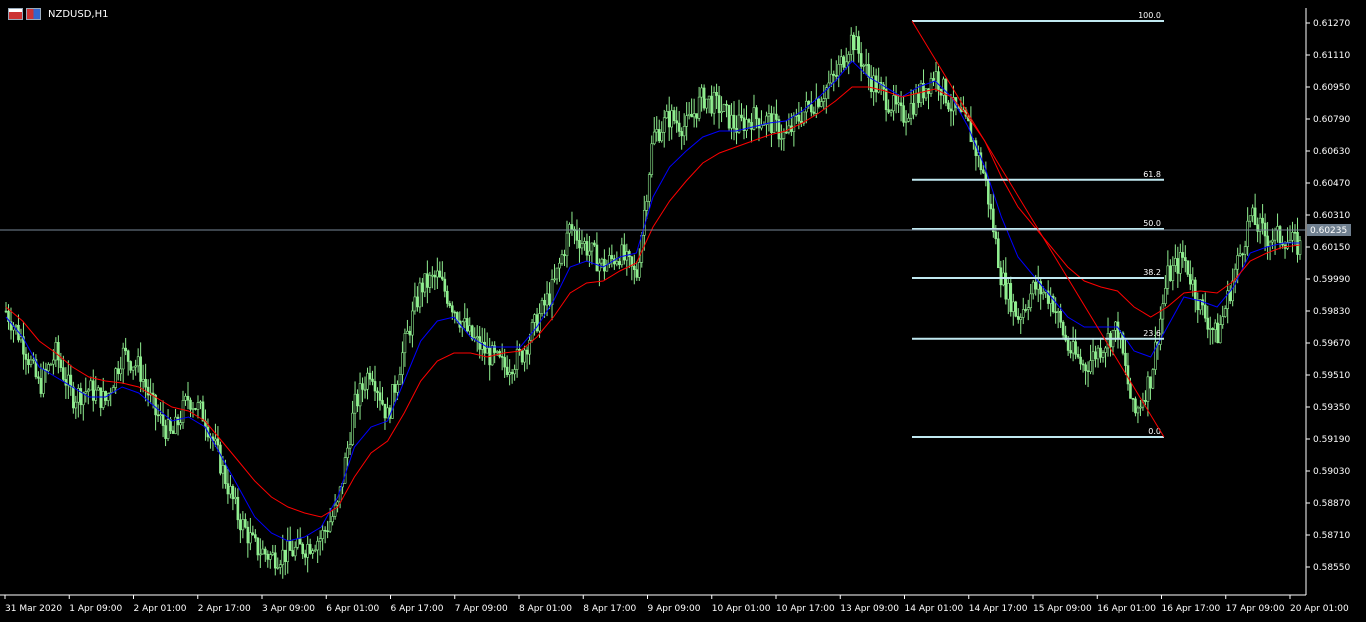 The width and height of the screenshot is (1366, 622). I want to click on time-tick-label: 2 Apr 17:00, so click(224, 609).